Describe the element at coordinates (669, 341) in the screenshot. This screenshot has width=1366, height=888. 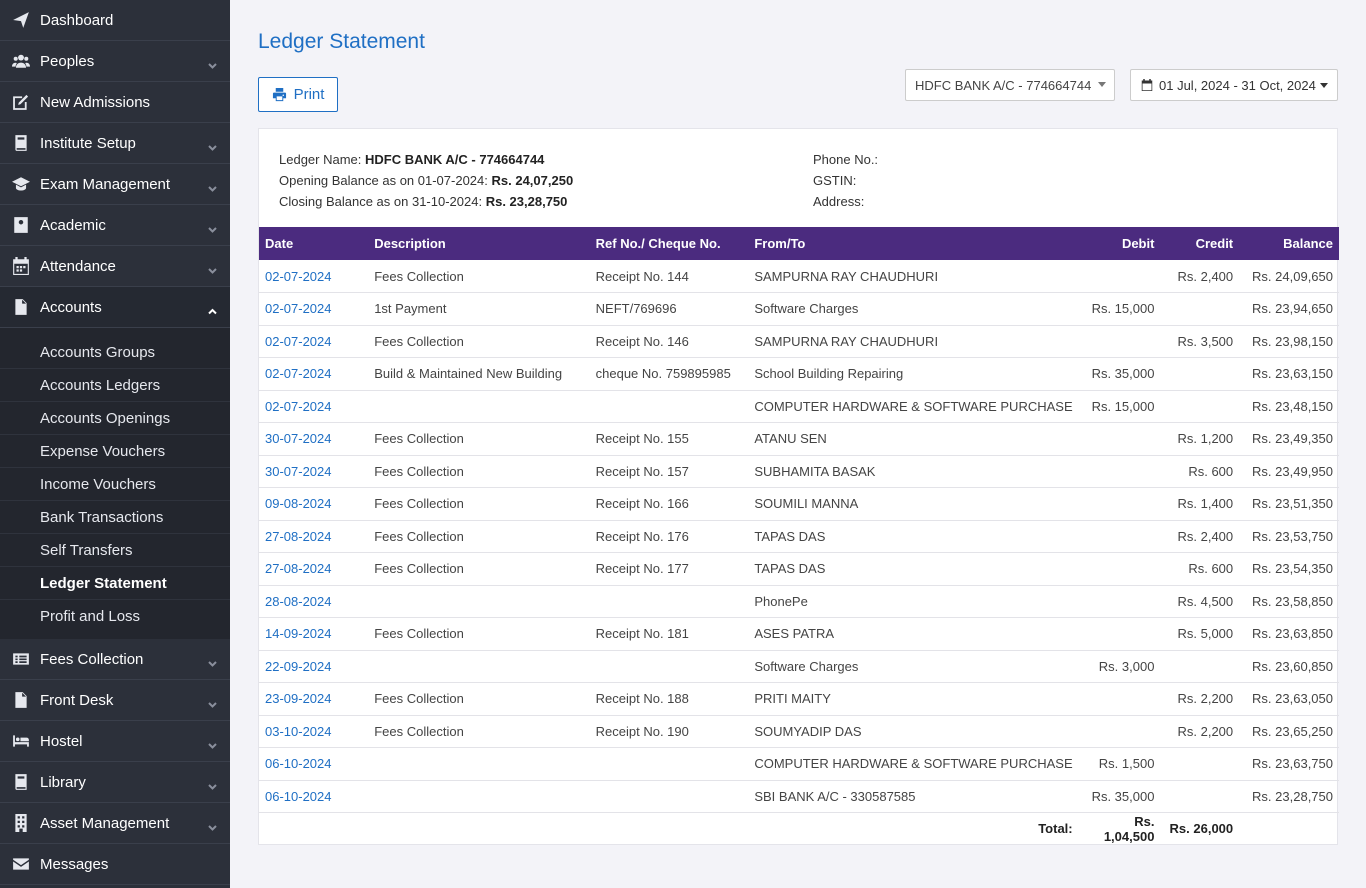
I see `cell-ref: Receipt No. 146` at that location.